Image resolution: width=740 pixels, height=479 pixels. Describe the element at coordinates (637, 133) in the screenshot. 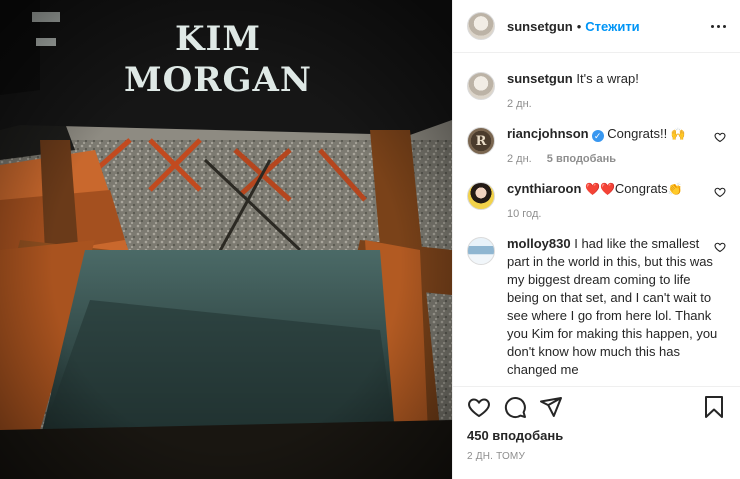

I see `comment-text: Congrats!!` at that location.